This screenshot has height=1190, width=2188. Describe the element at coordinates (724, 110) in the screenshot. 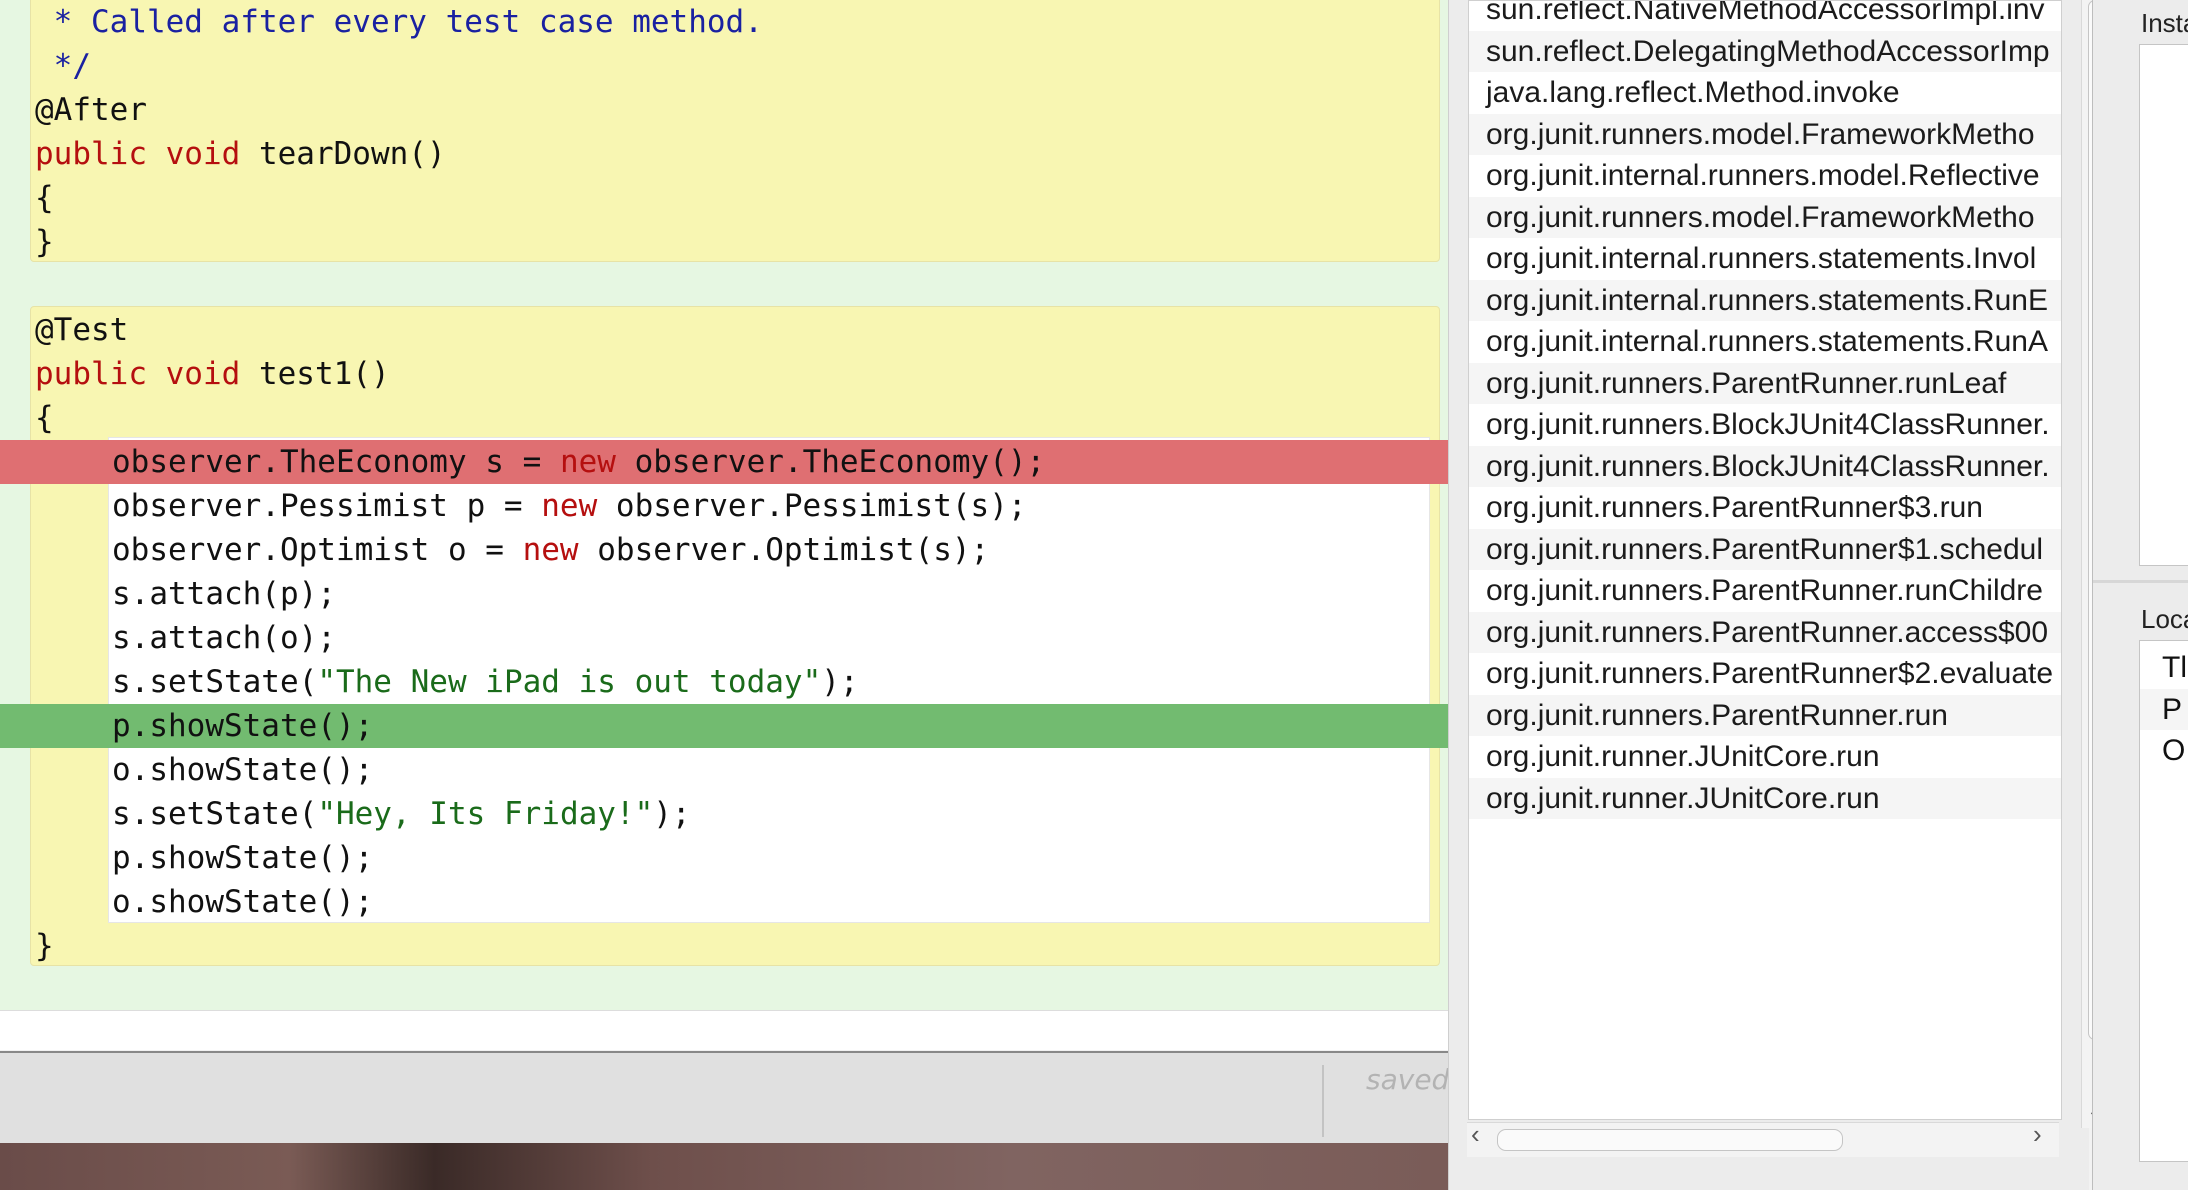

I see `code-line: @After` at that location.